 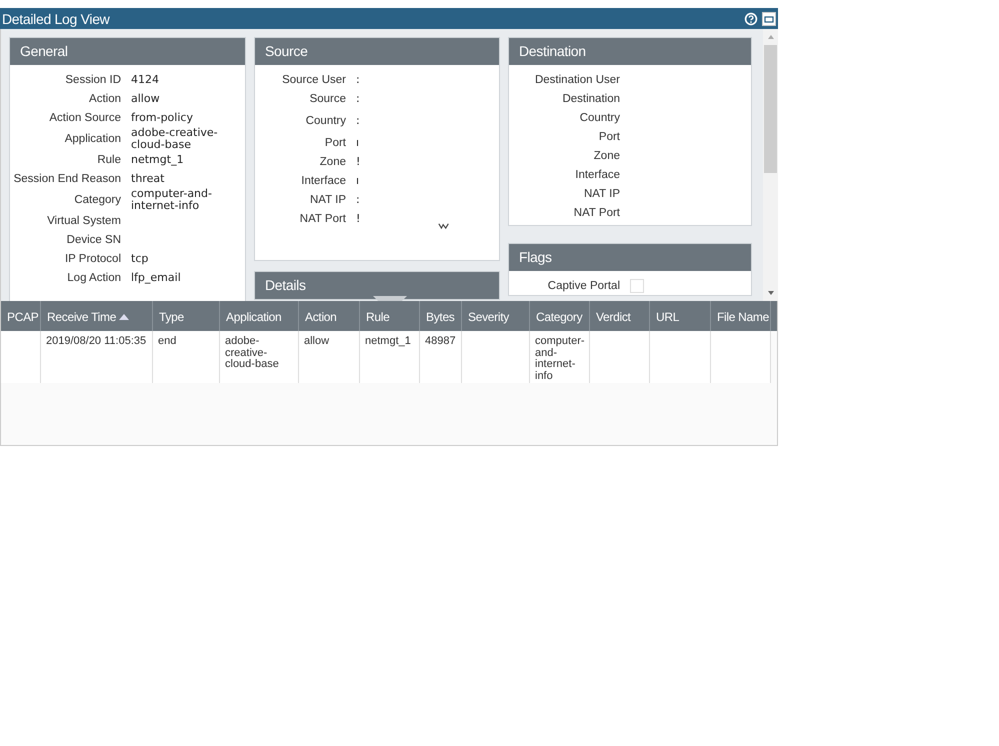 I want to click on field-label: Category, so click(x=97, y=200).